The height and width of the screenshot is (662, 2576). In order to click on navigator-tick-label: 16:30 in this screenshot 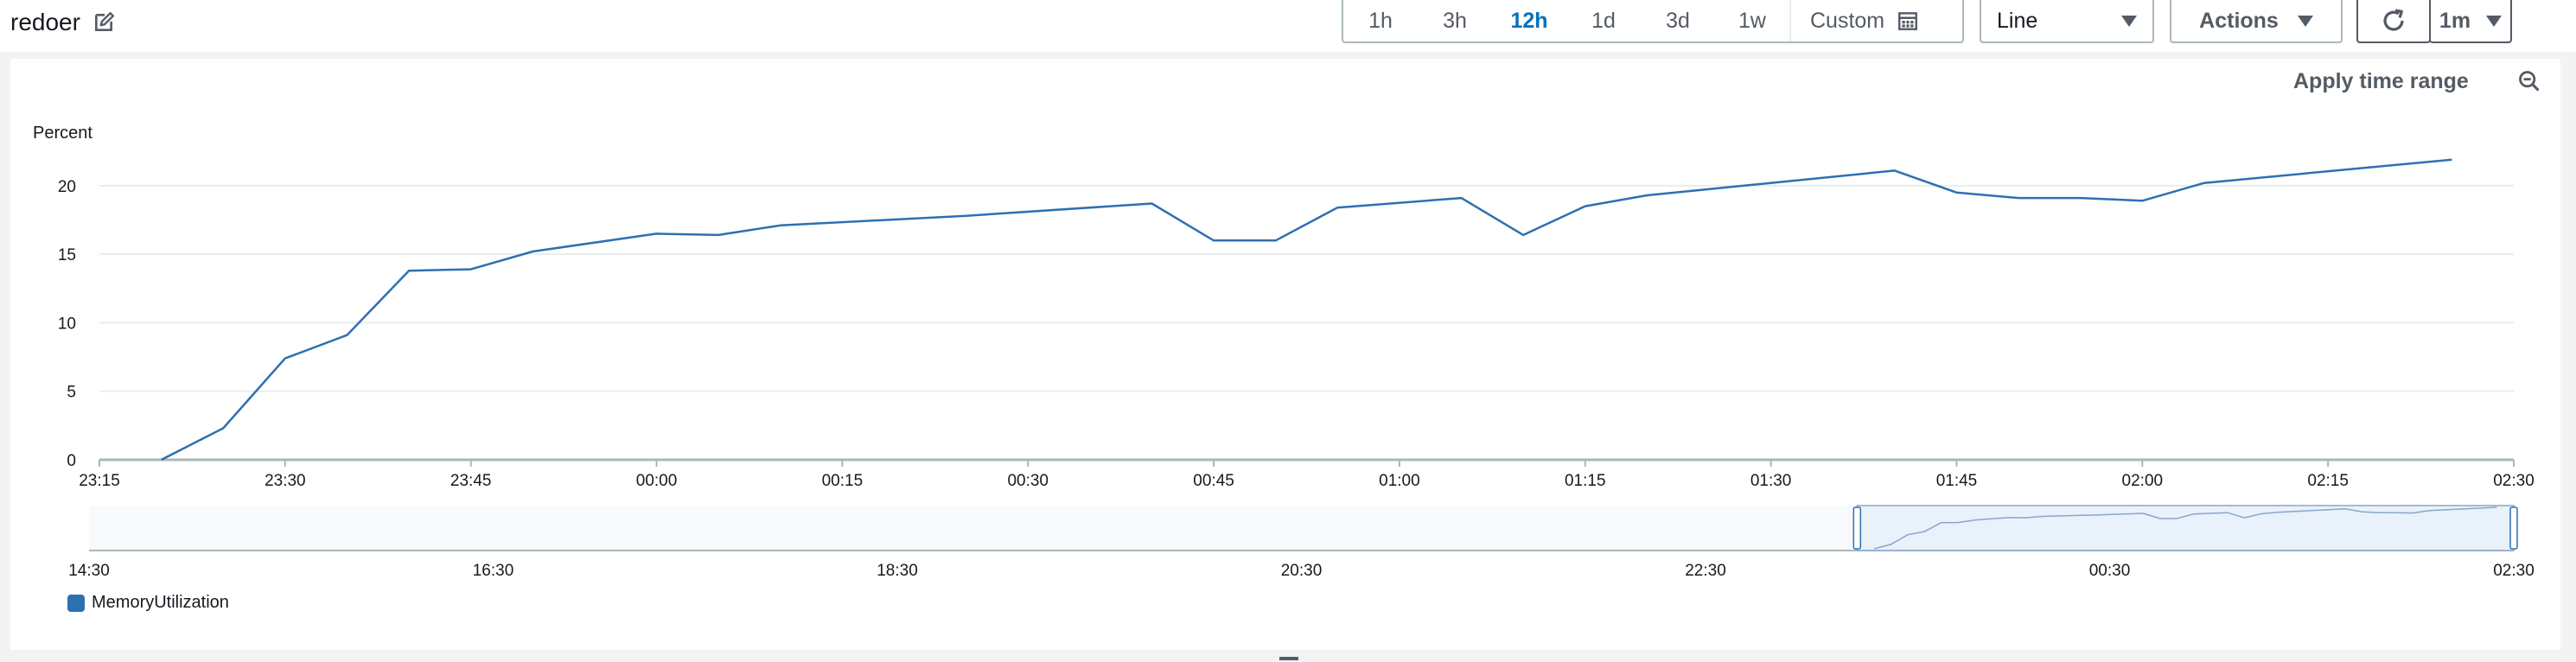, I will do `click(493, 571)`.